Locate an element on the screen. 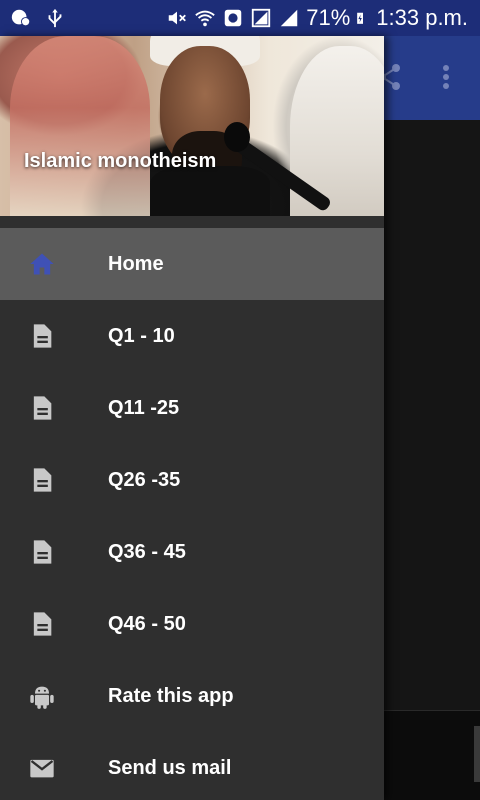  drawer-item-home: Home is located at coordinates (192, 264).